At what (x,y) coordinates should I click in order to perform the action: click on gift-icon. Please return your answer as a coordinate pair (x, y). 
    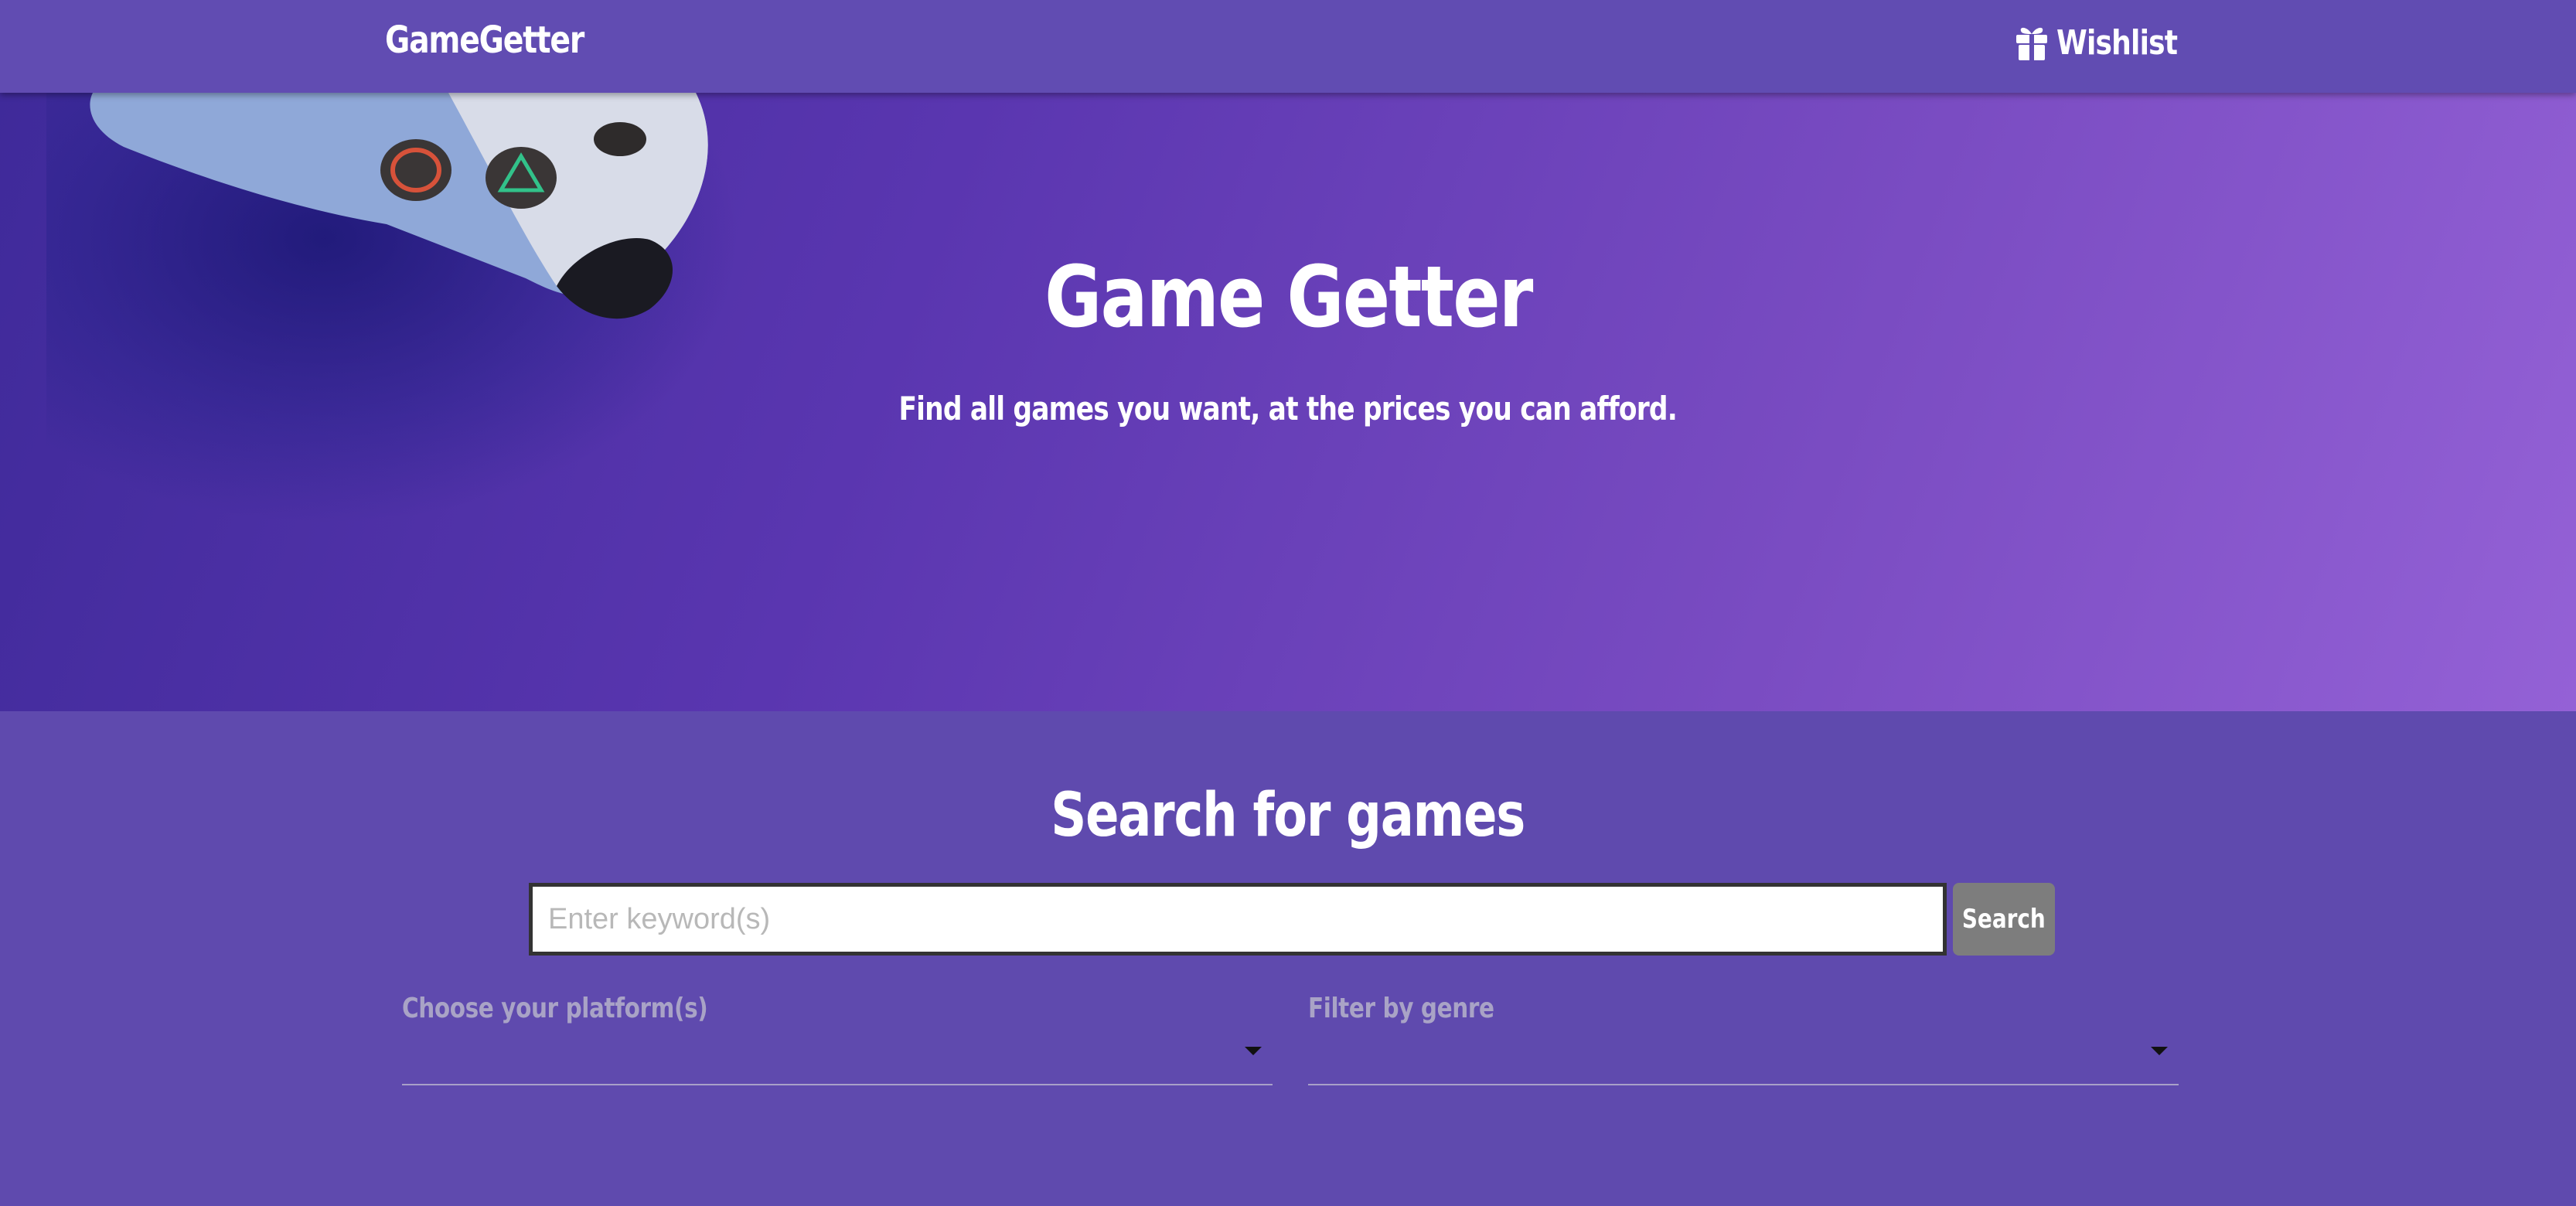
    Looking at the image, I should click on (2031, 44).